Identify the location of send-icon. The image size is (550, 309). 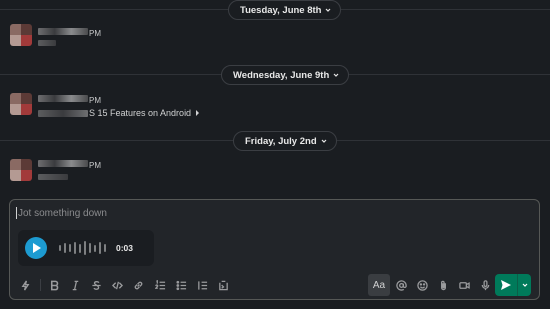
(506, 285).